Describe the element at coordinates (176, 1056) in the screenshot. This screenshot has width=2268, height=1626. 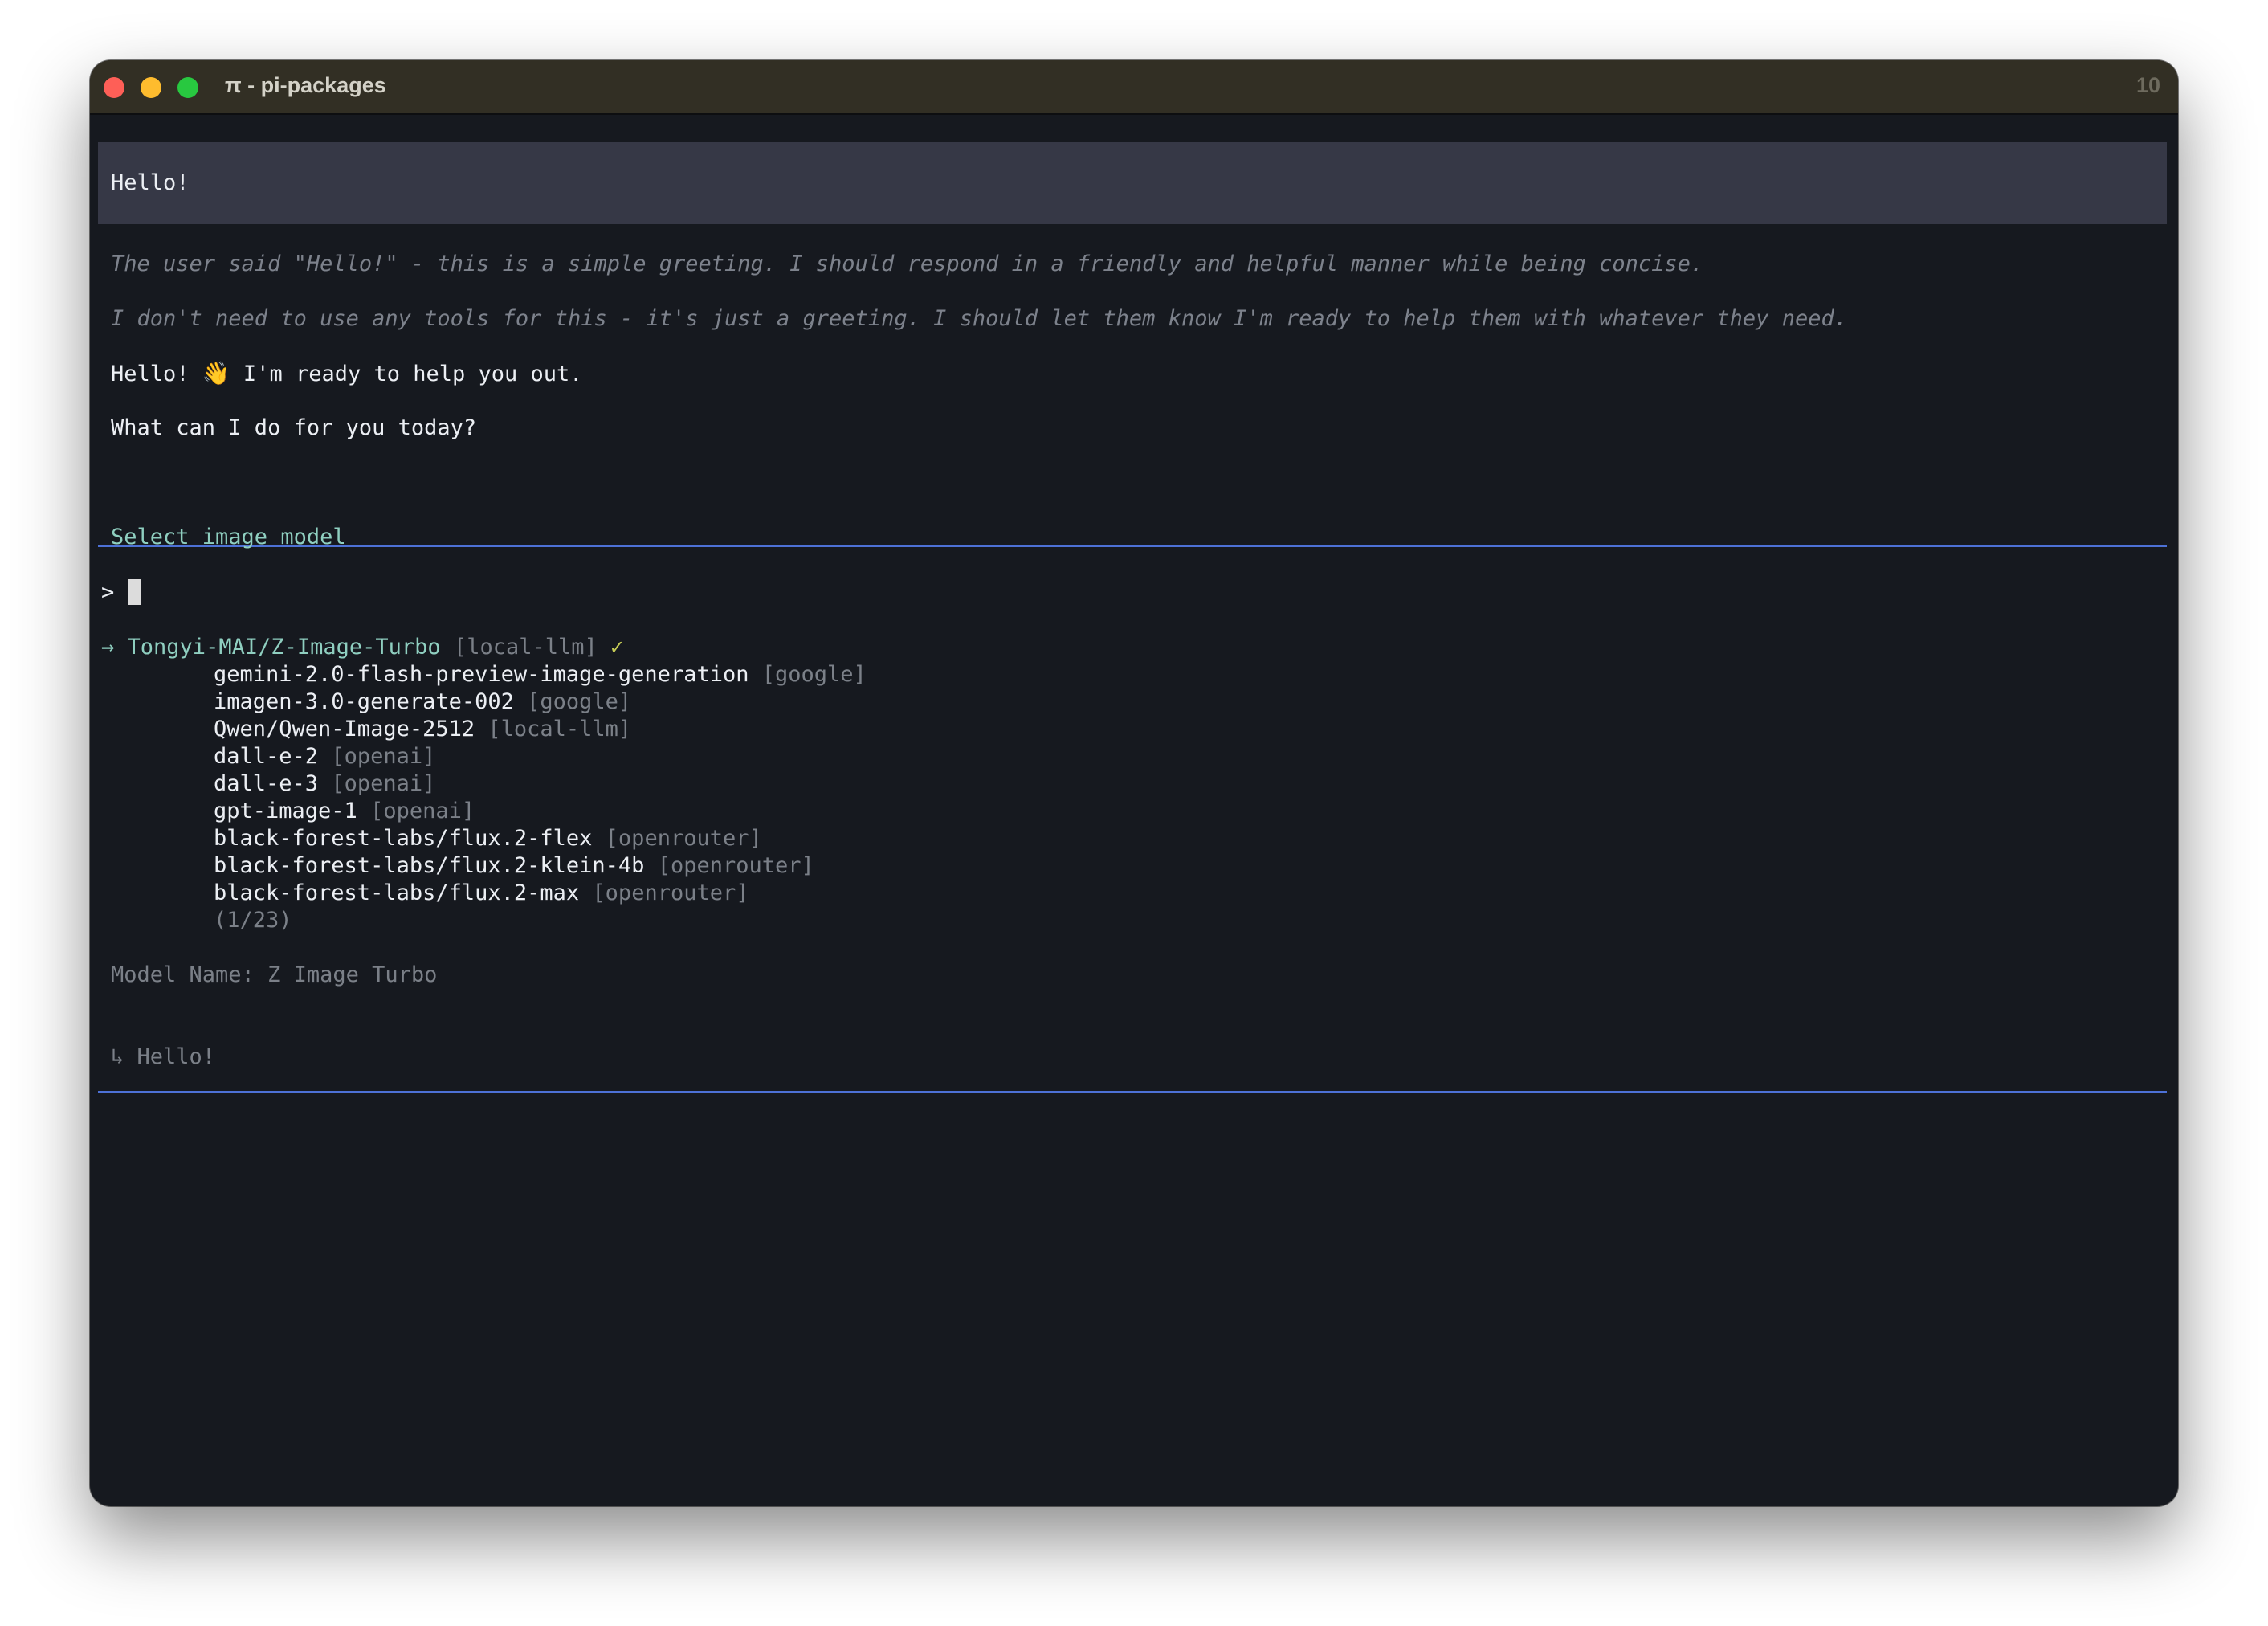
I see `input-text: Hello!` at that location.